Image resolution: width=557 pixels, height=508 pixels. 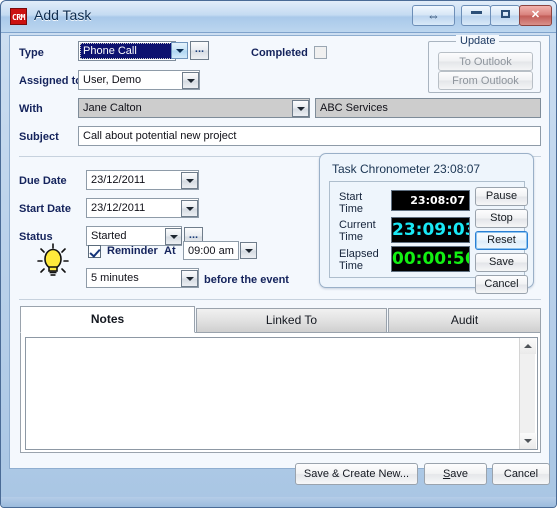 I want to click on window-status-strip, so click(x=278, y=502).